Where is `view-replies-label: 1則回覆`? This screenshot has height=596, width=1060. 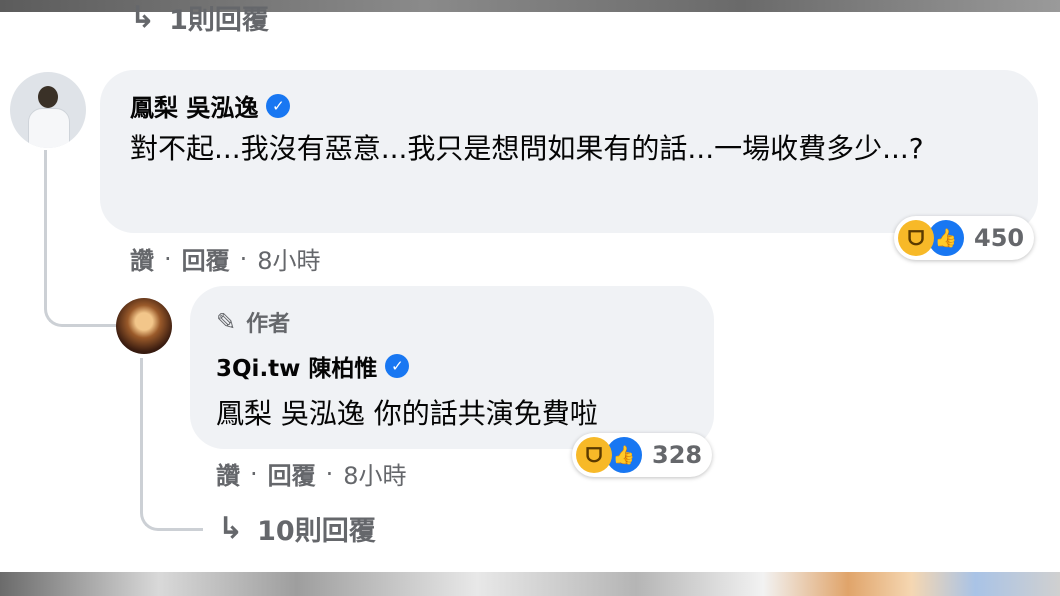 view-replies-label: 1則回覆 is located at coordinates (219, 19).